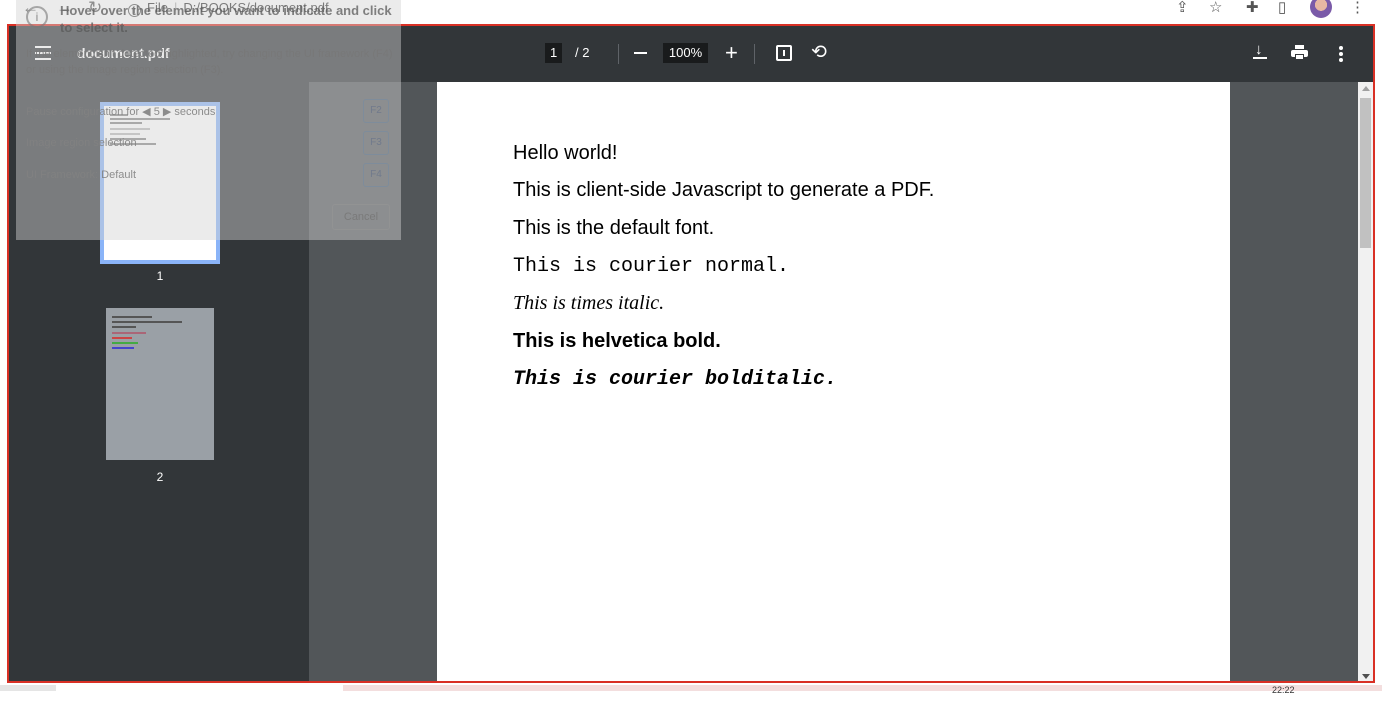  I want to click on text-line: This is times italic., so click(589, 303).